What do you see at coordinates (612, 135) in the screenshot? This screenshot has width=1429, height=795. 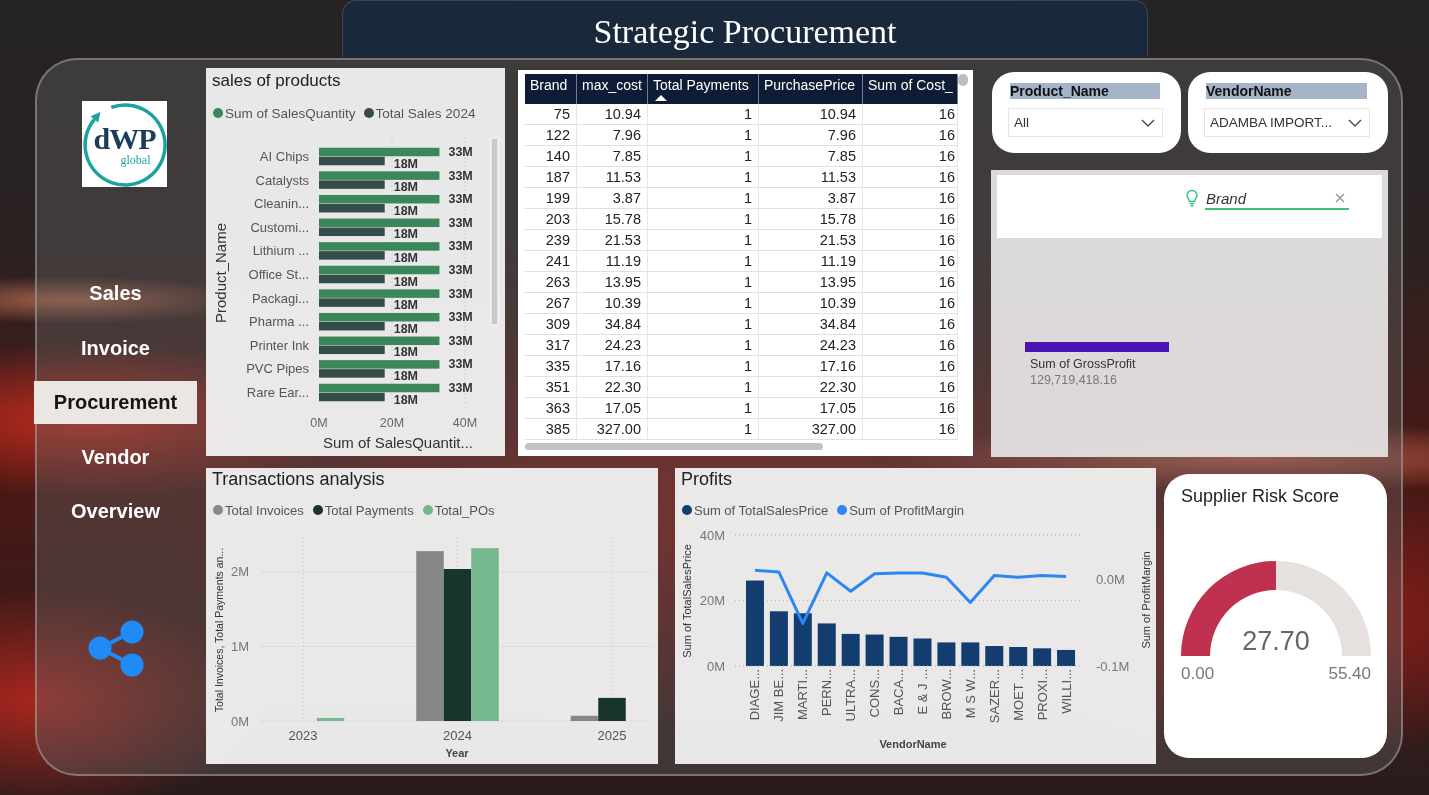 I see `table-cell: 7.96` at bounding box center [612, 135].